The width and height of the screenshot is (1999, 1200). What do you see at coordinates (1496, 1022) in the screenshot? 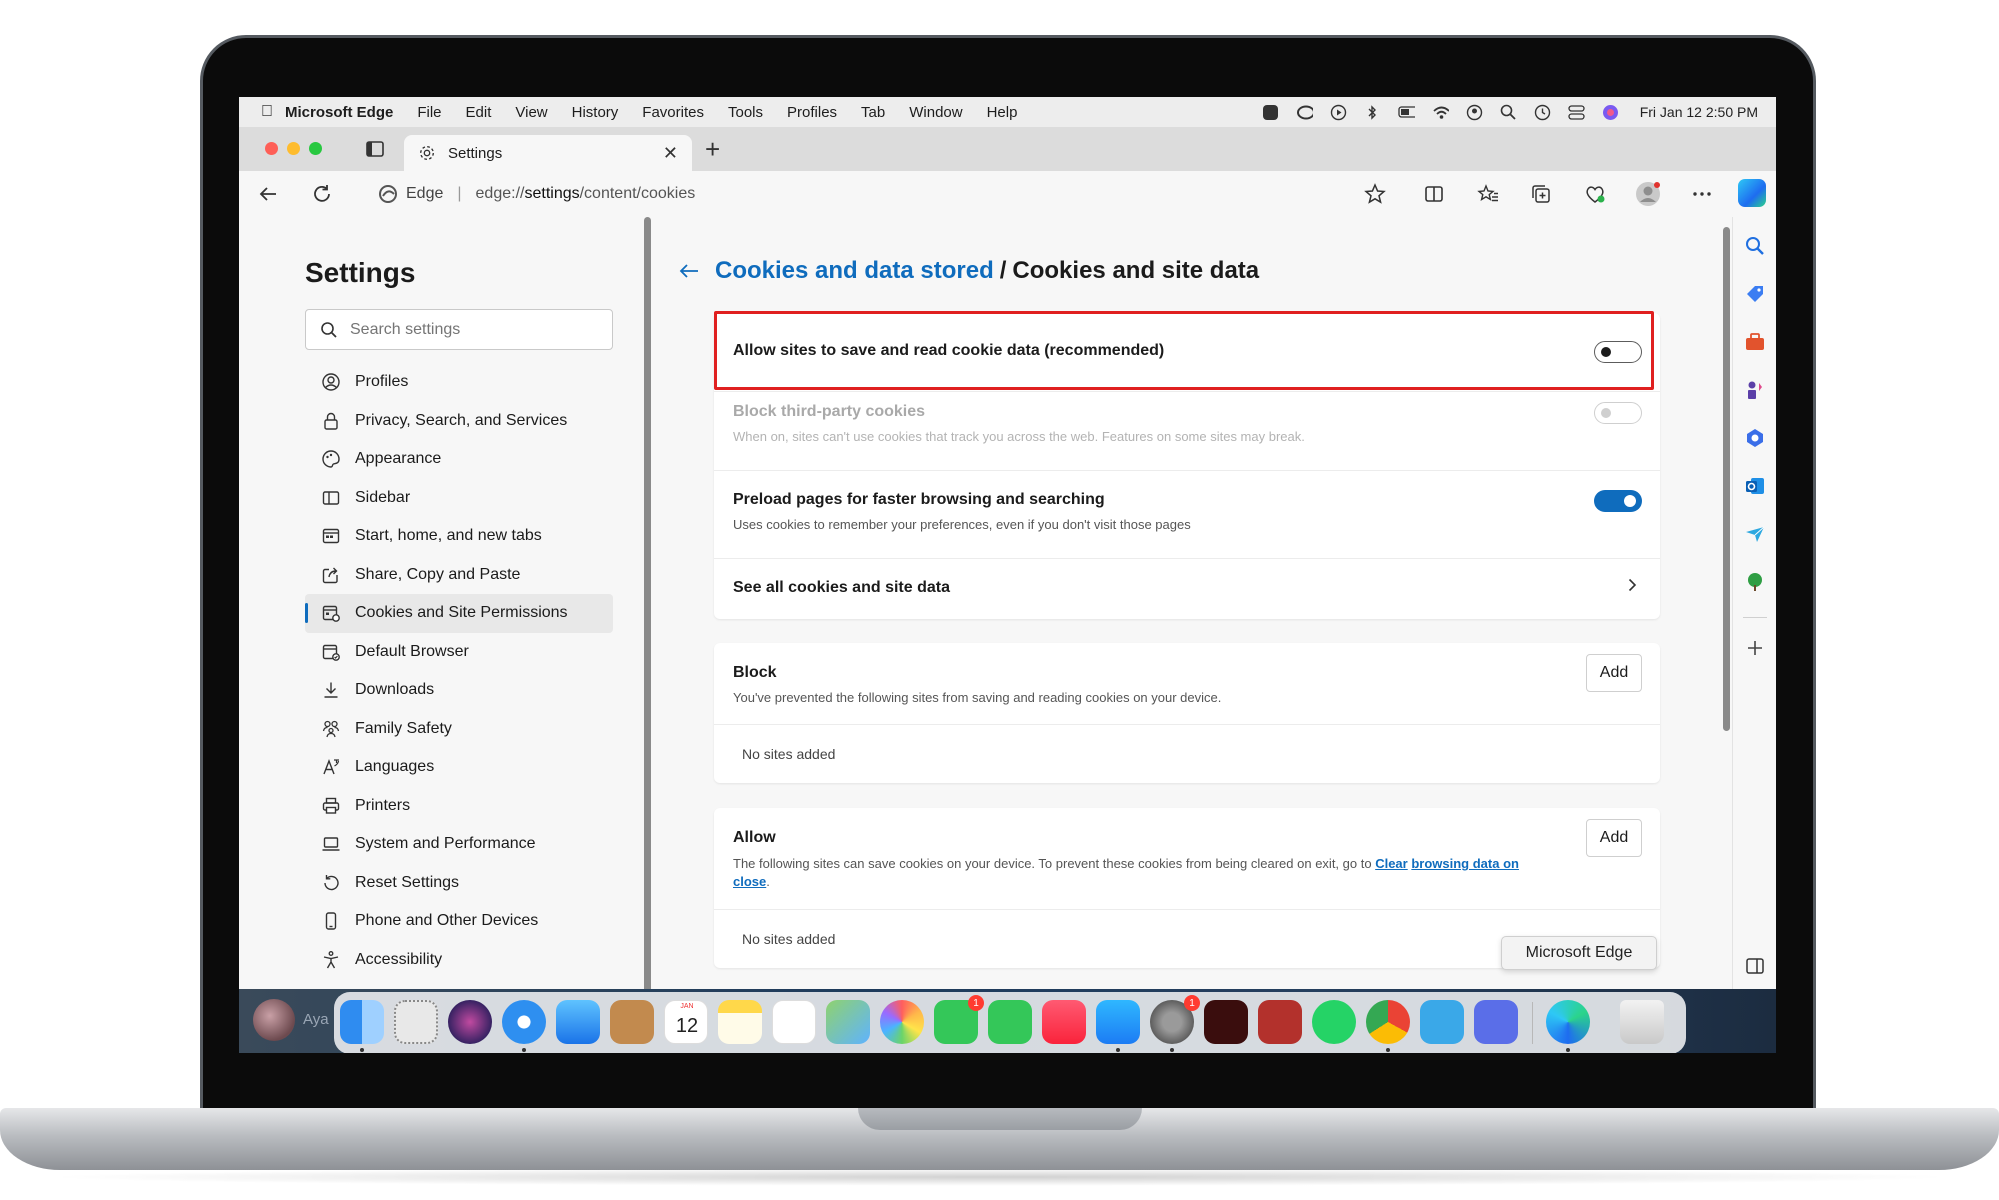
I see `c-app-icon` at bounding box center [1496, 1022].